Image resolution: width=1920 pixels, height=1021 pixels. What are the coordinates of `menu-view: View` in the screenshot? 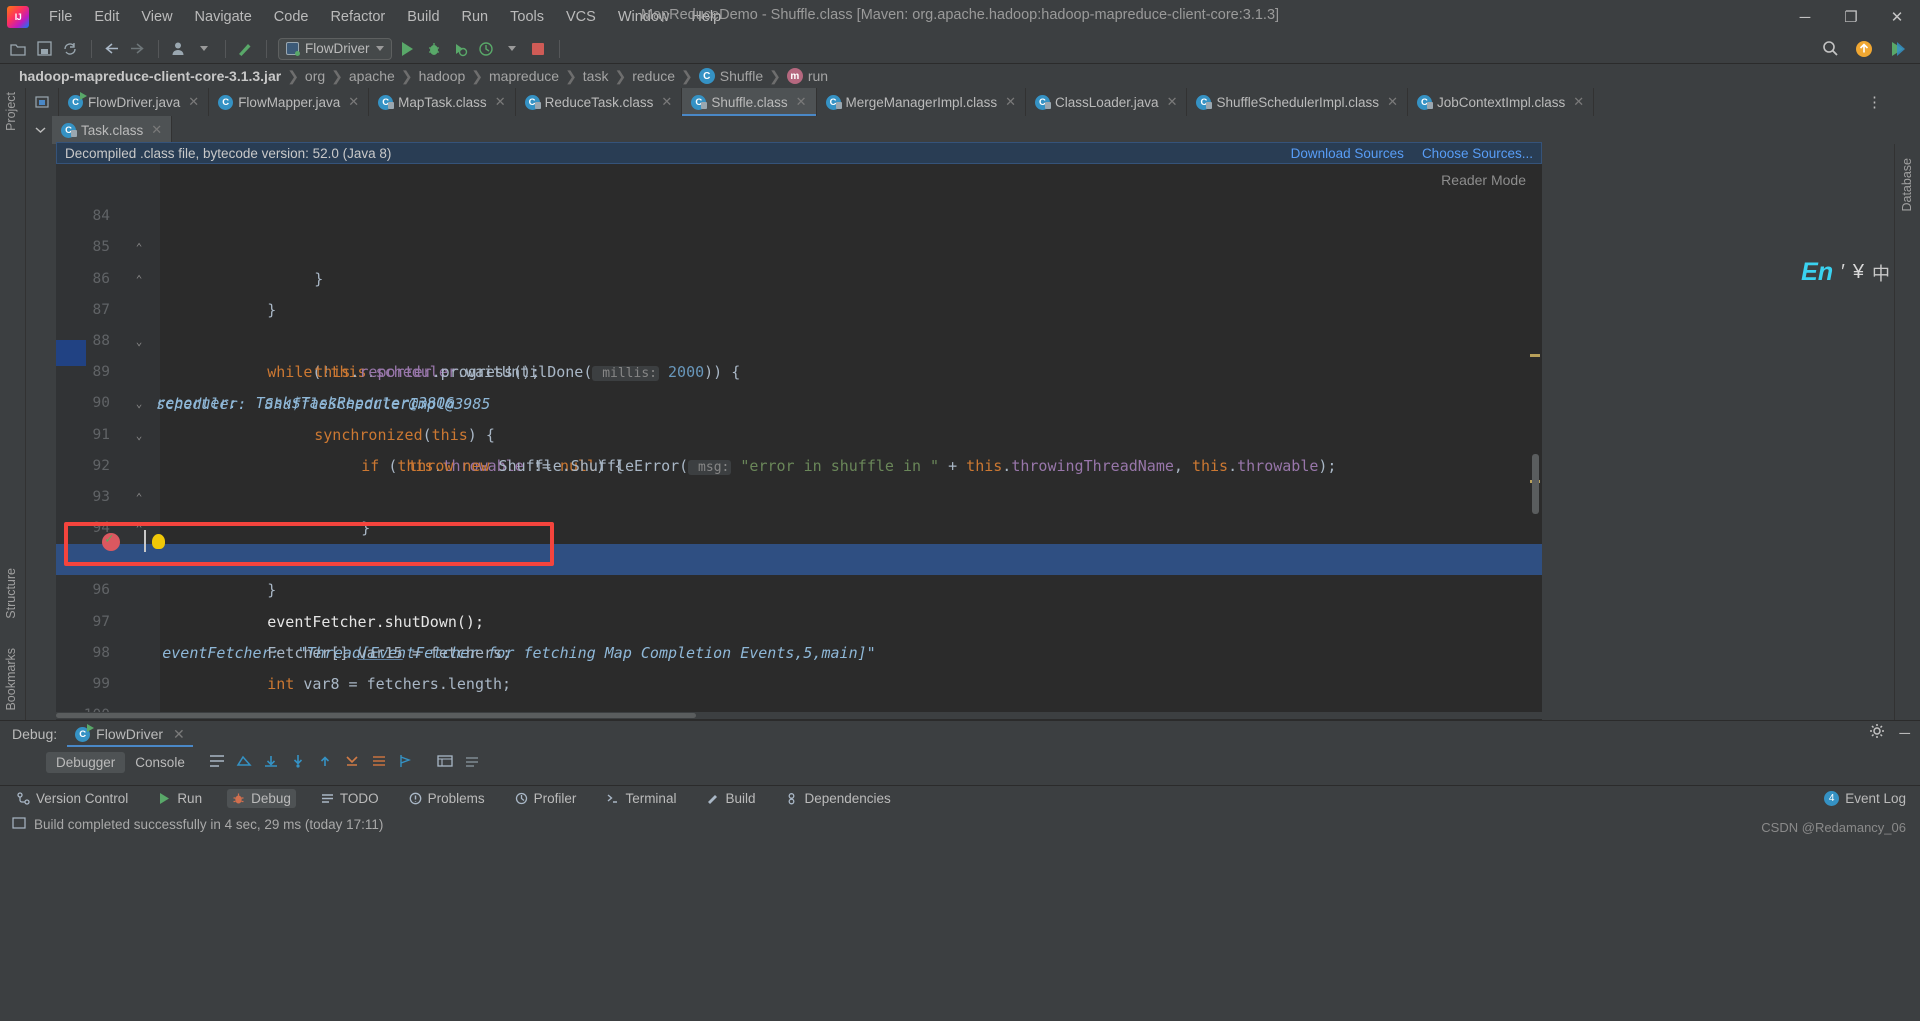 It's located at (156, 17).